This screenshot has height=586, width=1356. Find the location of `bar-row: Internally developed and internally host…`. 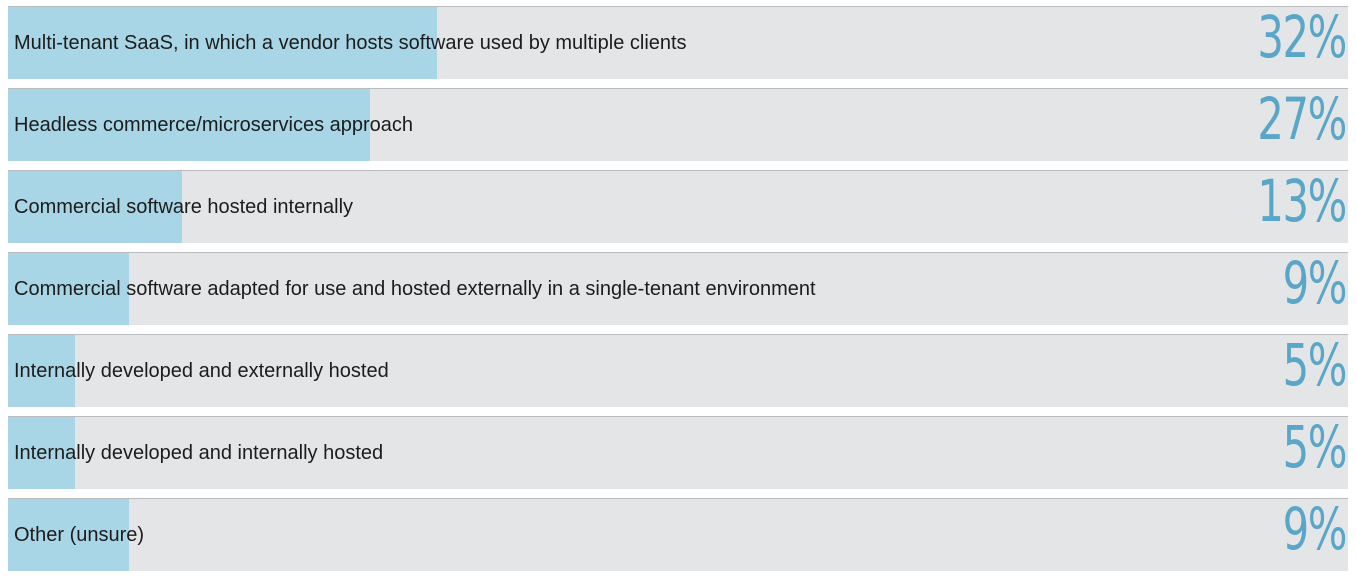

bar-row: Internally developed and internally host… is located at coordinates (678, 451).